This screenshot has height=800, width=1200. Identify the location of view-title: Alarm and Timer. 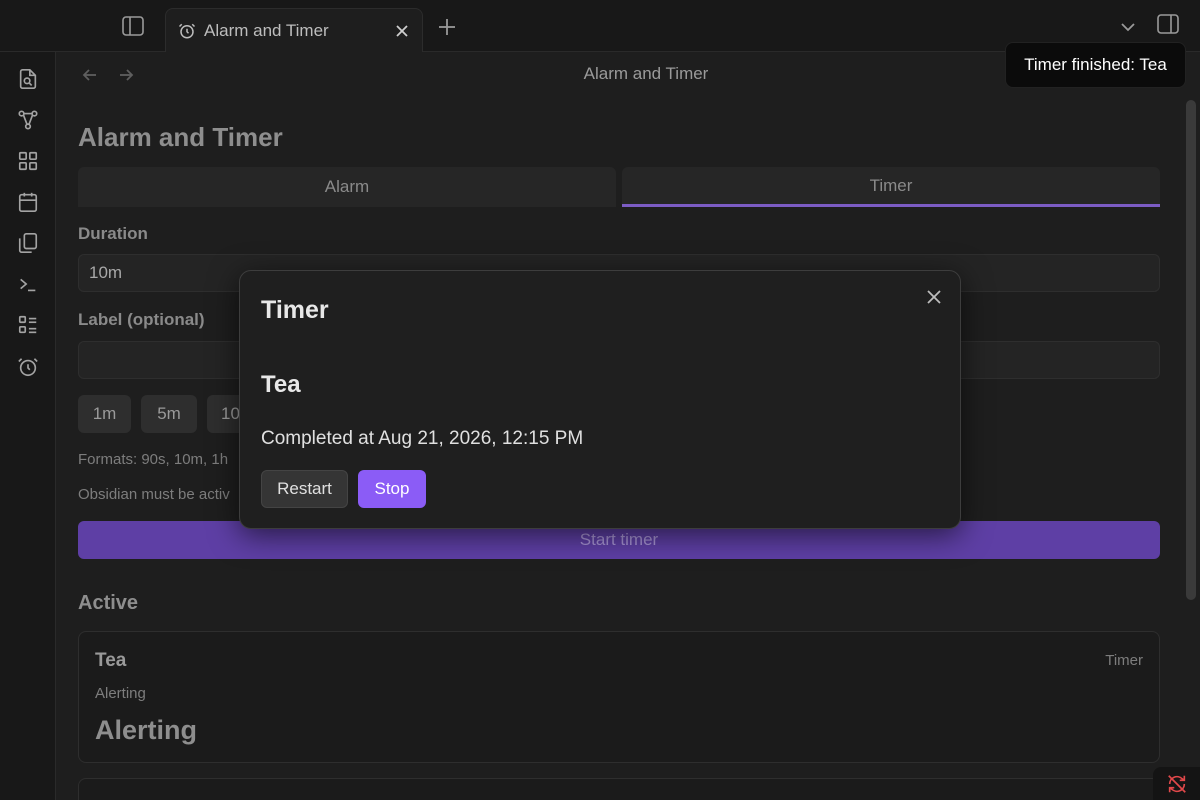
(646, 73).